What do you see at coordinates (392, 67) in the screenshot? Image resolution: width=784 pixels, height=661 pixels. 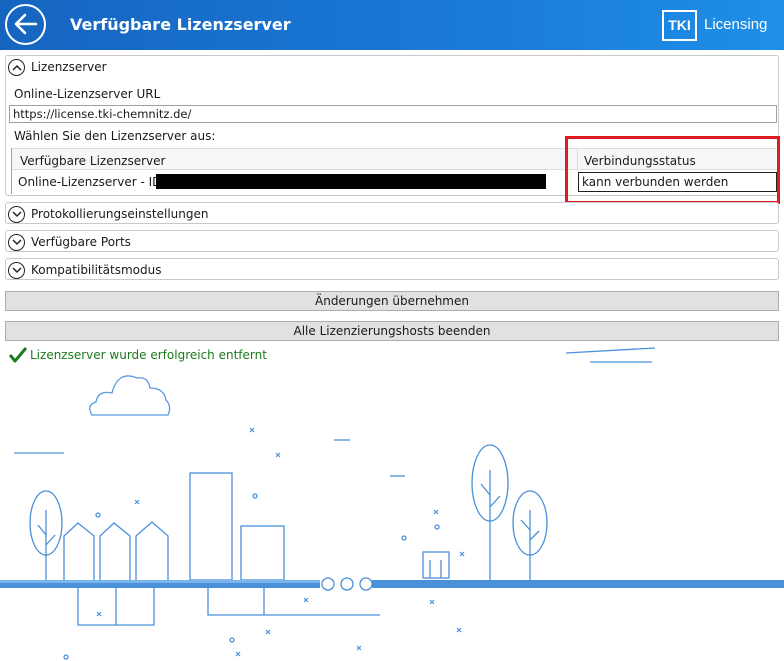 I see `lizenzserver-header: Lizenzserver` at bounding box center [392, 67].